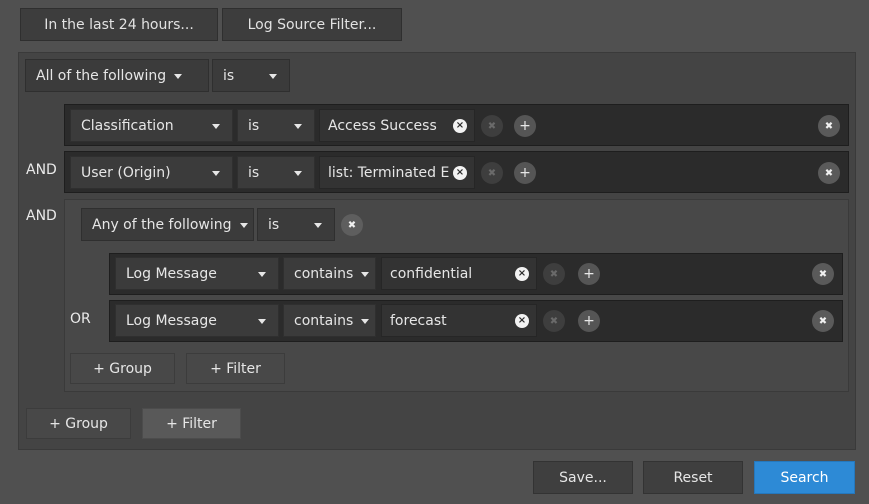 Image resolution: width=869 pixels, height=504 pixels. I want to click on reset-button: Reset, so click(693, 477).